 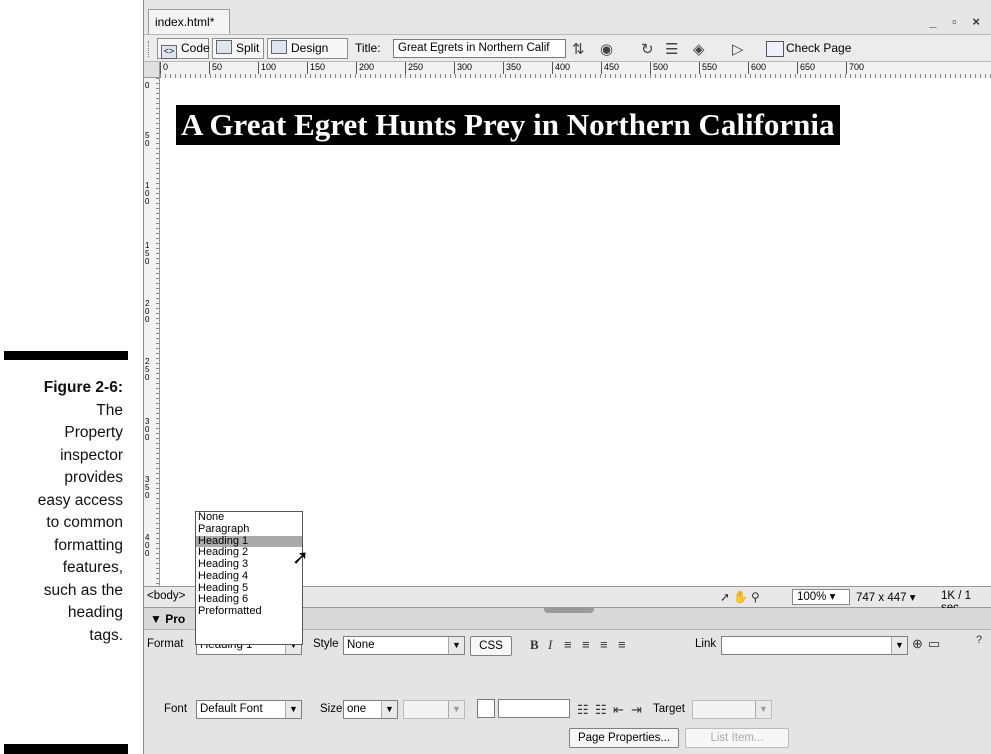 What do you see at coordinates (169, 52) in the screenshot?
I see `code-icon: <>` at bounding box center [169, 52].